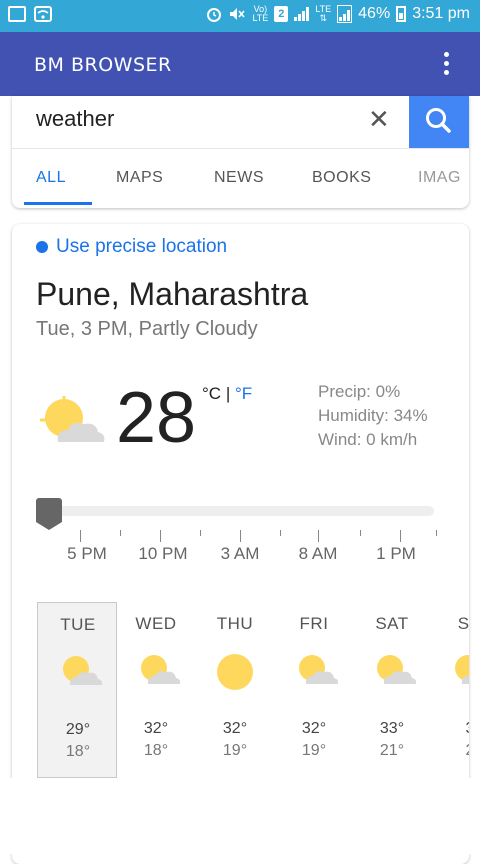 The height and width of the screenshot is (864, 480). What do you see at coordinates (302, 14) in the screenshot?
I see `signal-icon` at bounding box center [302, 14].